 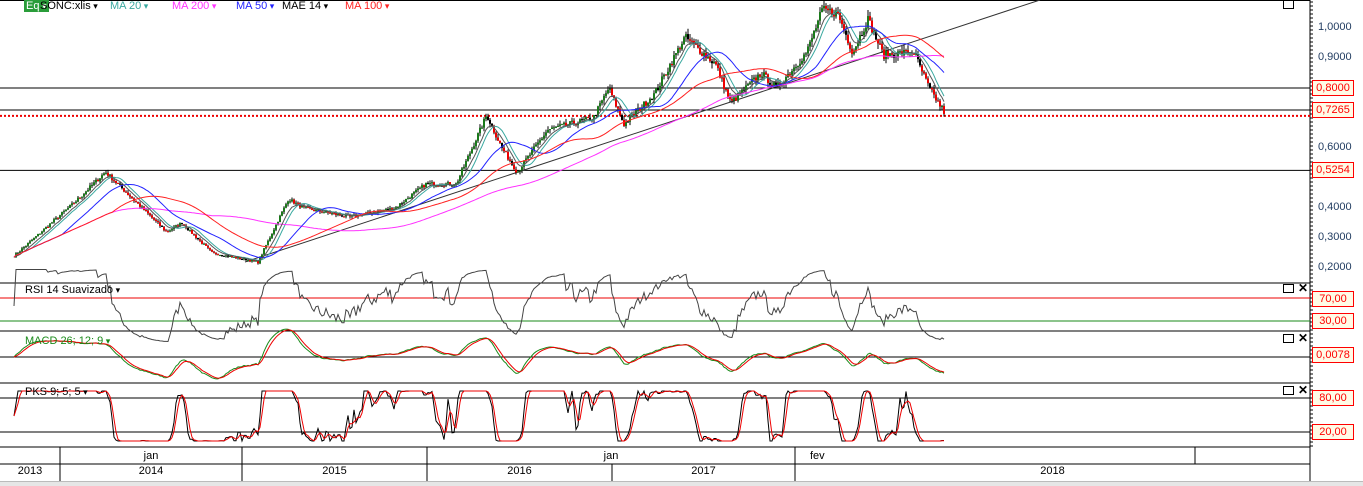 I want to click on symbol-legend: SONC:xlis, so click(x=69, y=6).